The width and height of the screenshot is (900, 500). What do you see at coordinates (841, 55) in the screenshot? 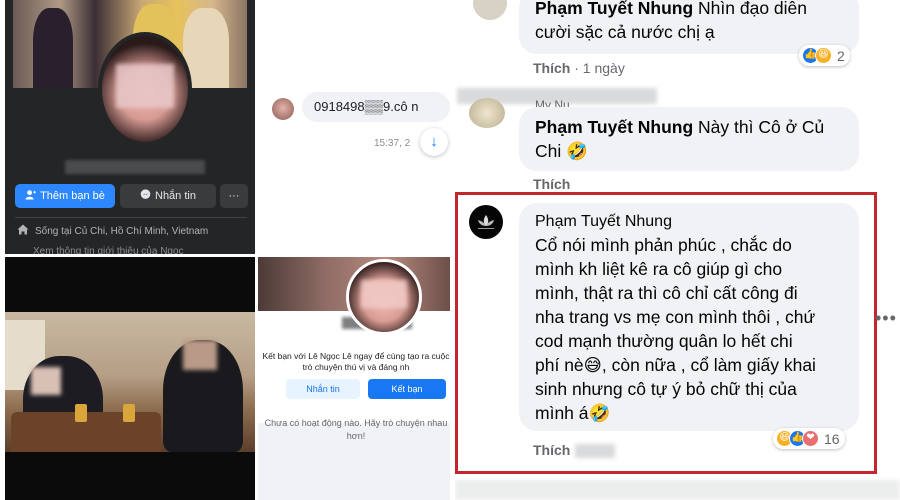
I see `reaction-count: 2` at bounding box center [841, 55].